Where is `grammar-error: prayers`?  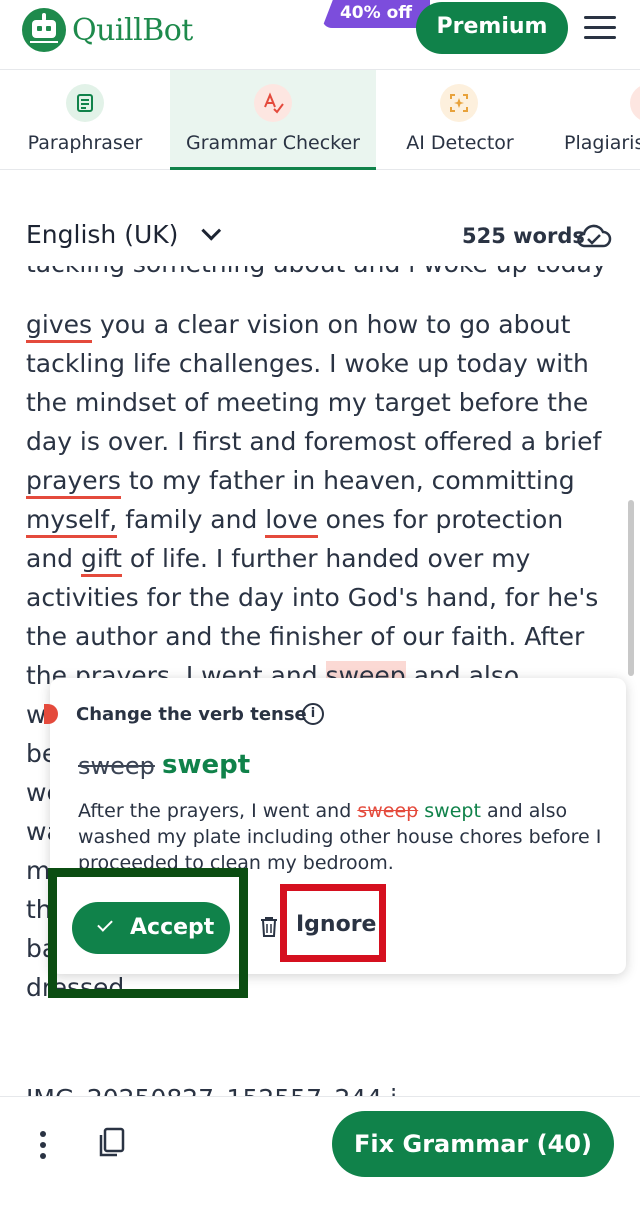 grammar-error: prayers is located at coordinates (73, 482).